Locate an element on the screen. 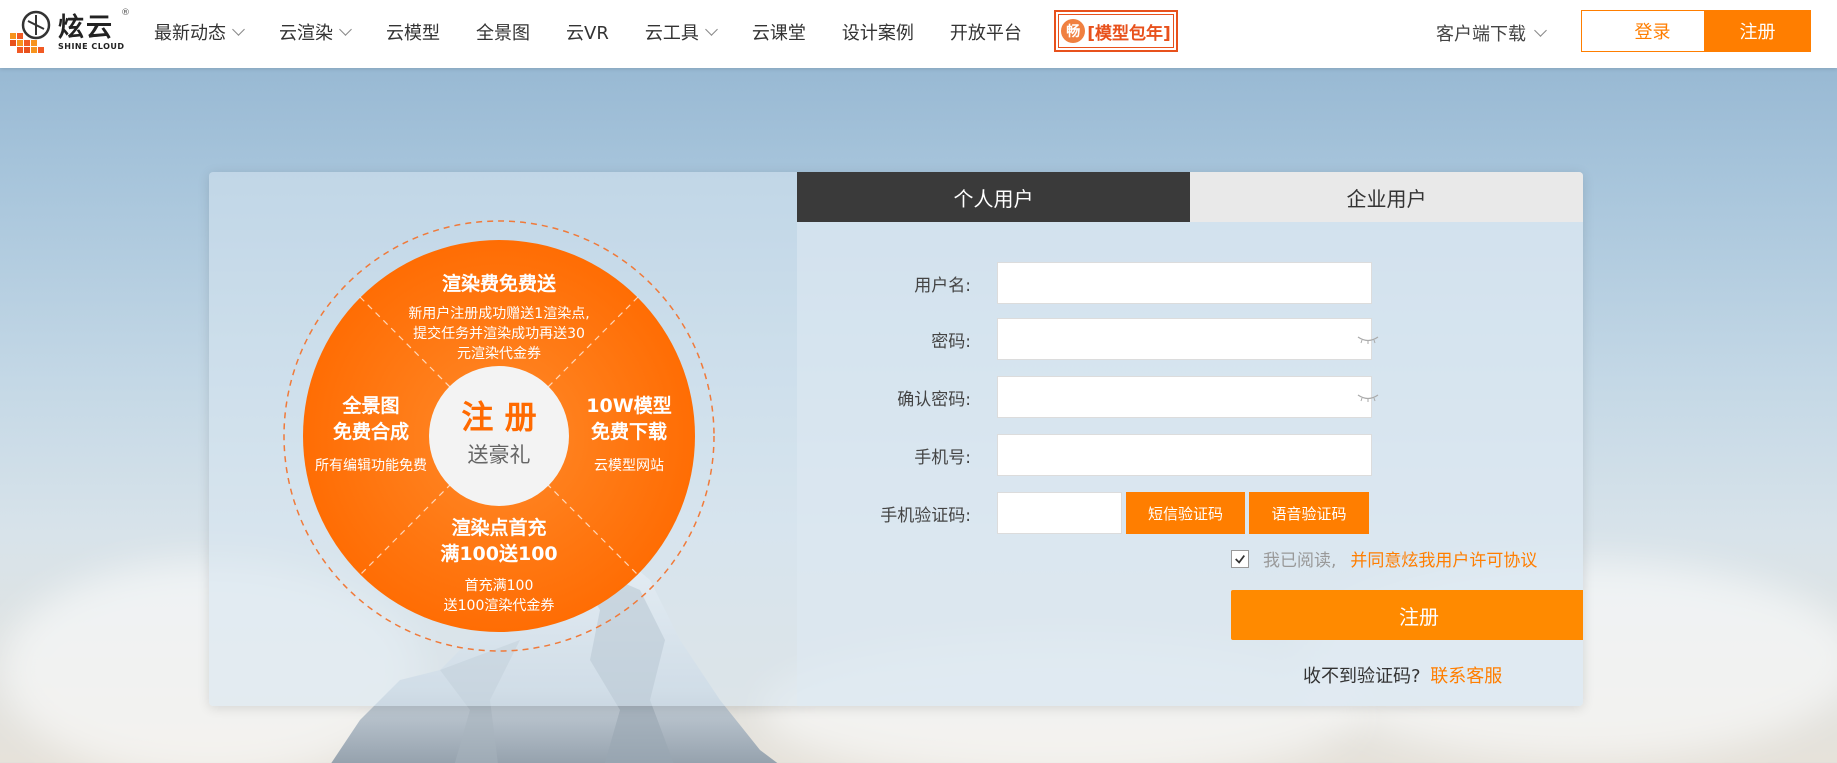 The height and width of the screenshot is (763, 1837). confirm-password-label: 确认密码: is located at coordinates (934, 399).